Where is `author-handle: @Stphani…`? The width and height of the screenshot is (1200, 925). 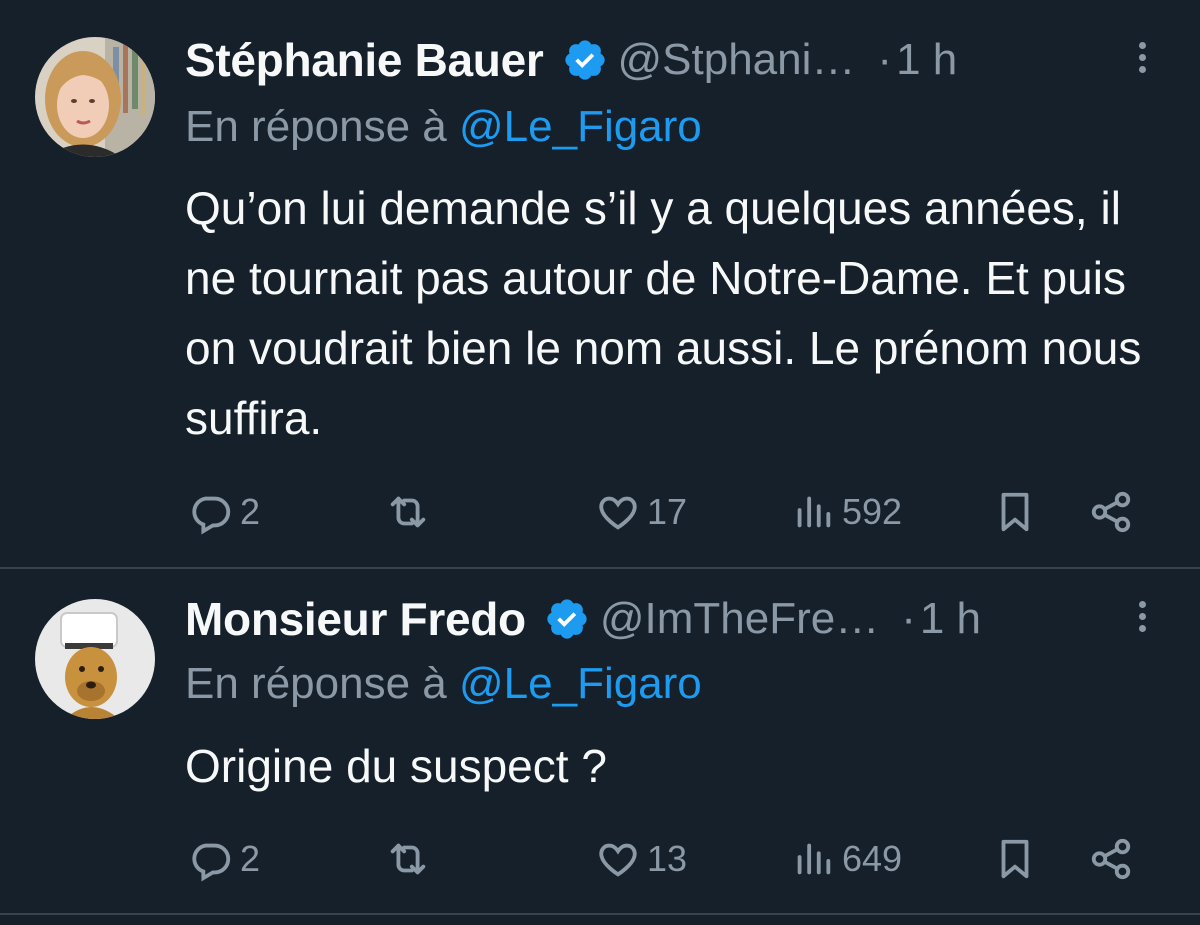
author-handle: @Stphani… is located at coordinates (737, 60).